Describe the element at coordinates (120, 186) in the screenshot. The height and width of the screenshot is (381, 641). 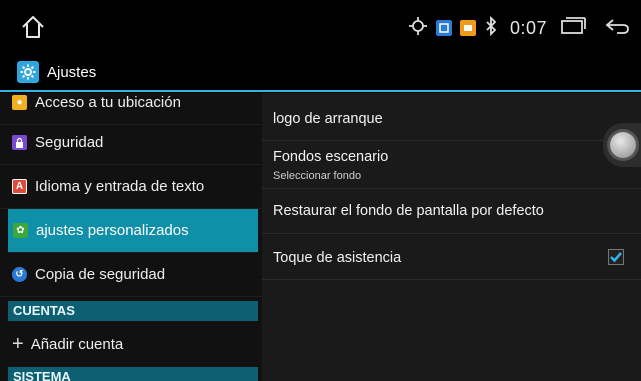
I see `sidebar-item-label: Idioma y entrada de texto` at that location.